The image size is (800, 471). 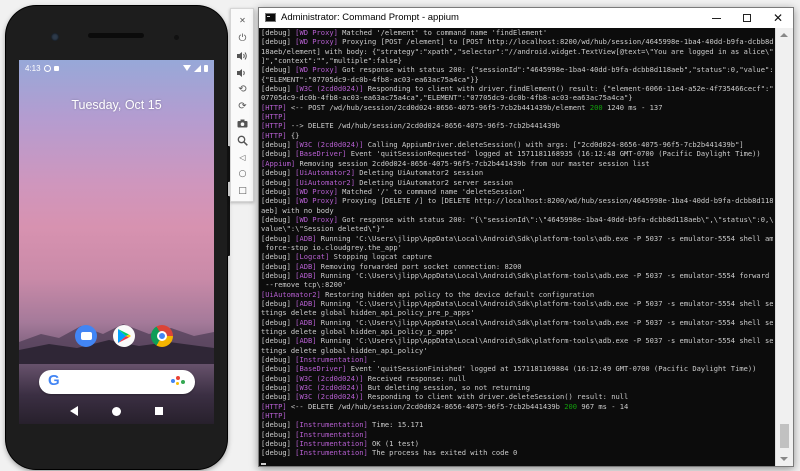 What do you see at coordinates (242, 157) in the screenshot?
I see `back-icon: ◁` at bounding box center [242, 157].